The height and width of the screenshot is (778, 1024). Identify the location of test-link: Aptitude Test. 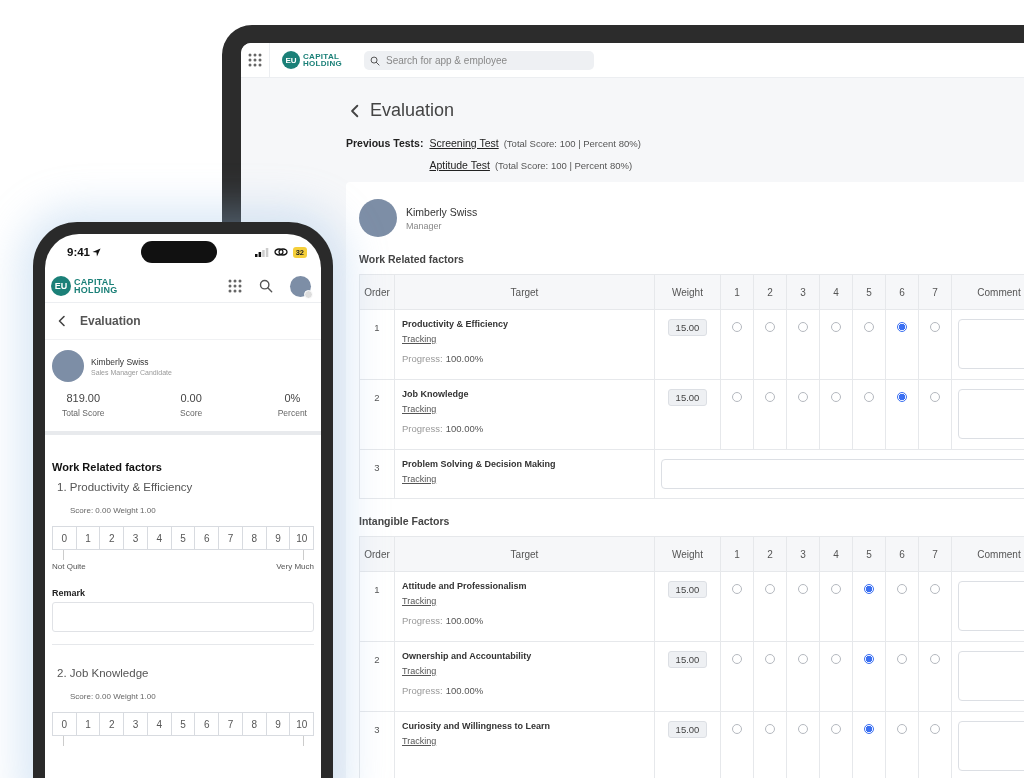
(459, 165).